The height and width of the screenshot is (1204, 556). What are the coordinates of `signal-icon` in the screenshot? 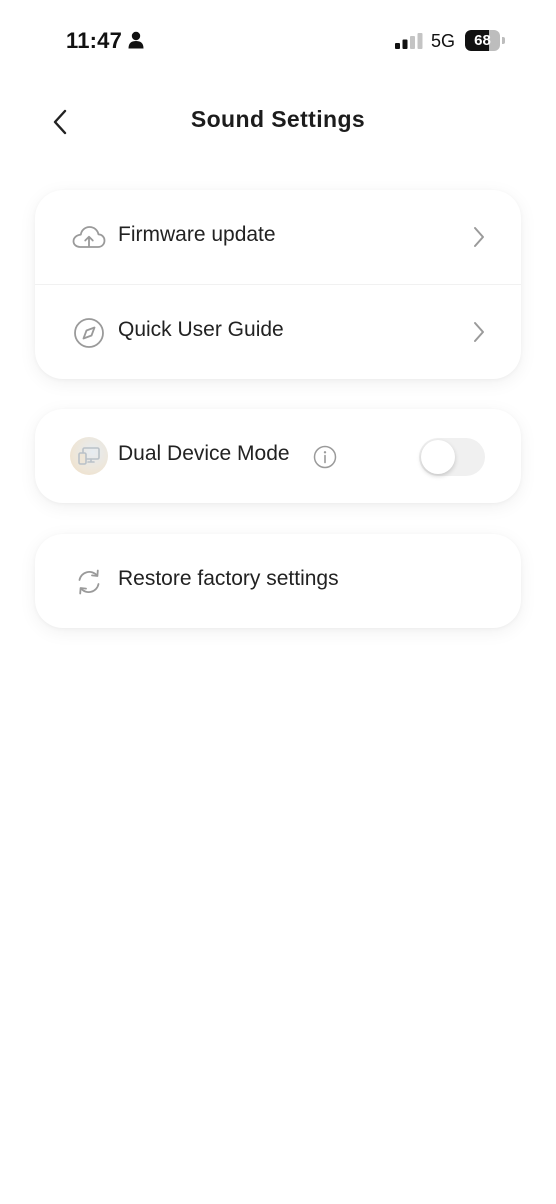 It's located at (409, 41).